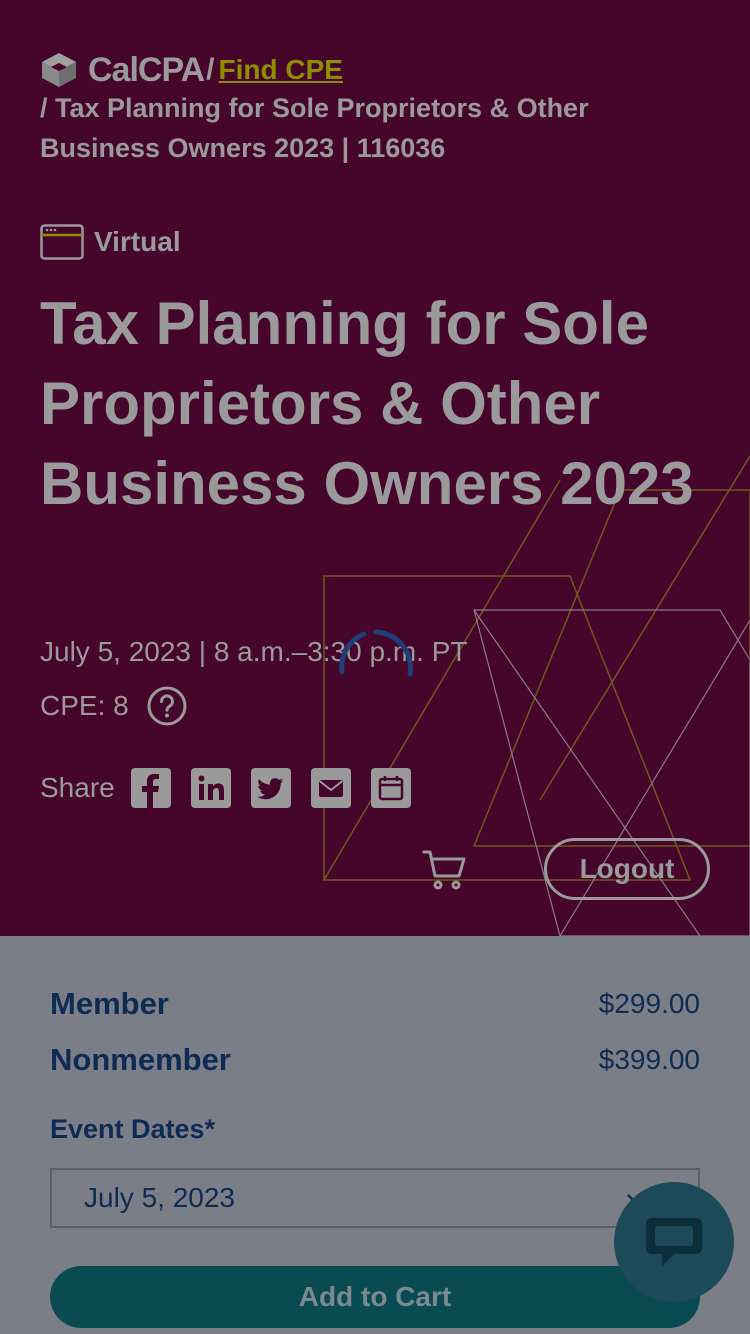 The width and height of the screenshot is (750, 1334). Describe the element at coordinates (62, 242) in the screenshot. I see `browser-window-icon` at that location.